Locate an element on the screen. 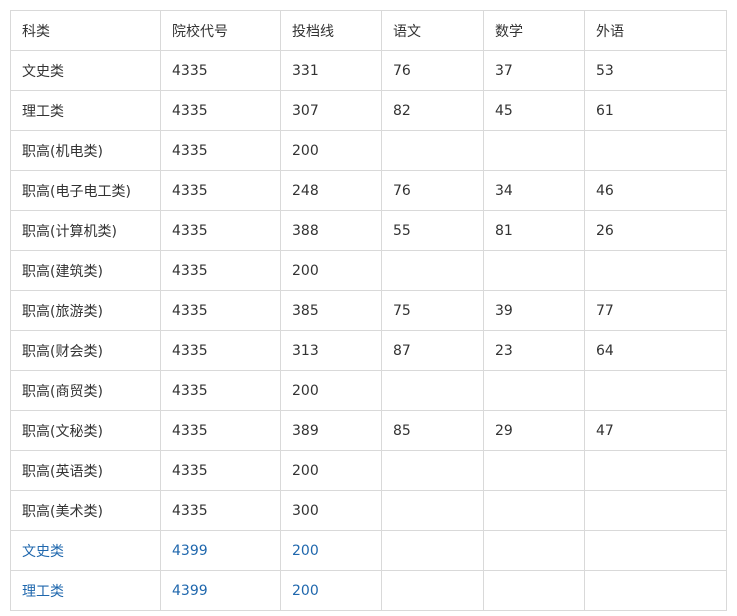 This screenshot has width=737, height=616. table-row: 职高(文秘类) 4335 389 85 29 47 is located at coordinates (368, 430).